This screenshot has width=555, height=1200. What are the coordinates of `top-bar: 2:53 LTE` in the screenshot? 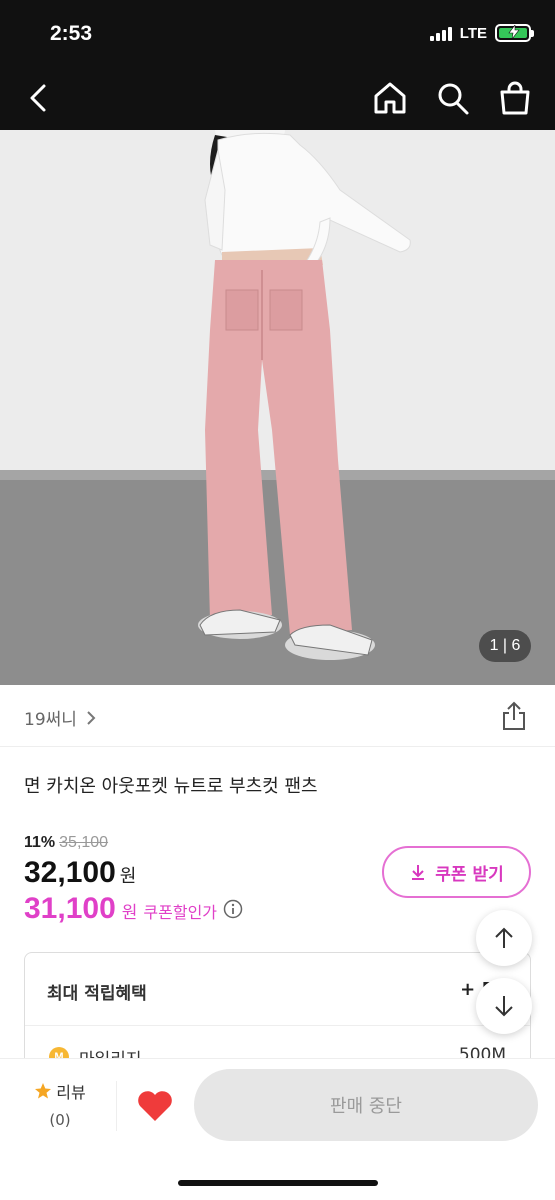 It's located at (277, 65).